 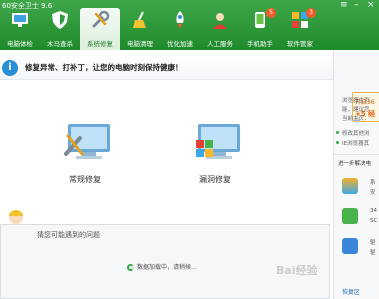 I want to click on rocket-icon, so click(x=180, y=20).